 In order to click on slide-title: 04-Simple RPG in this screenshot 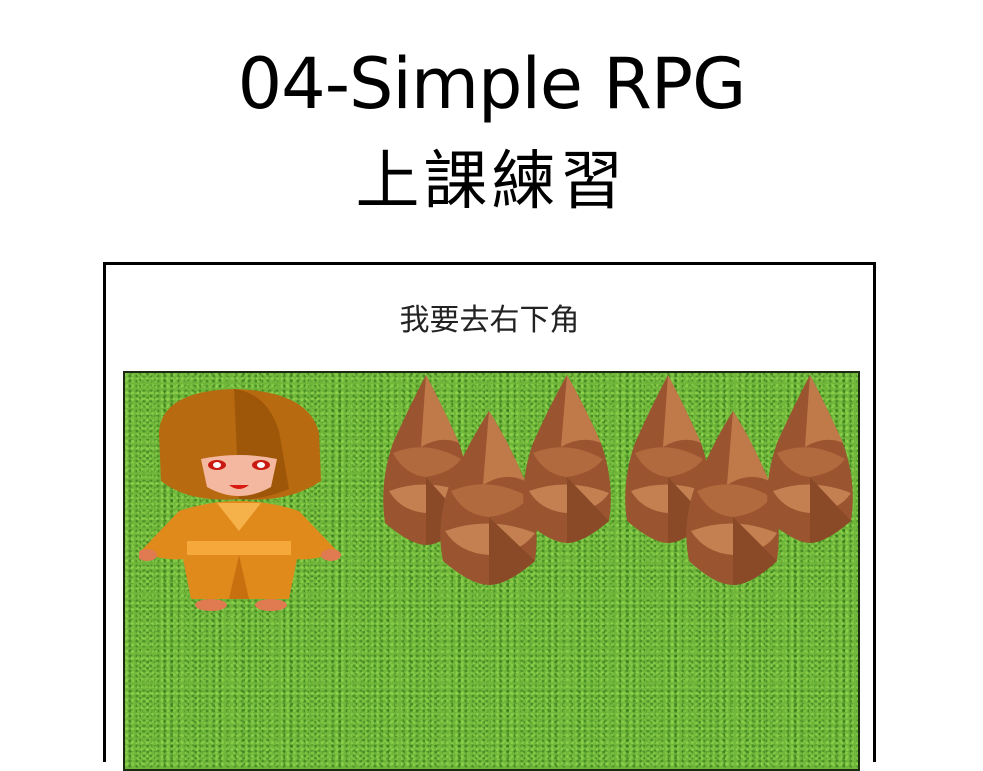, I will do `click(492, 84)`.